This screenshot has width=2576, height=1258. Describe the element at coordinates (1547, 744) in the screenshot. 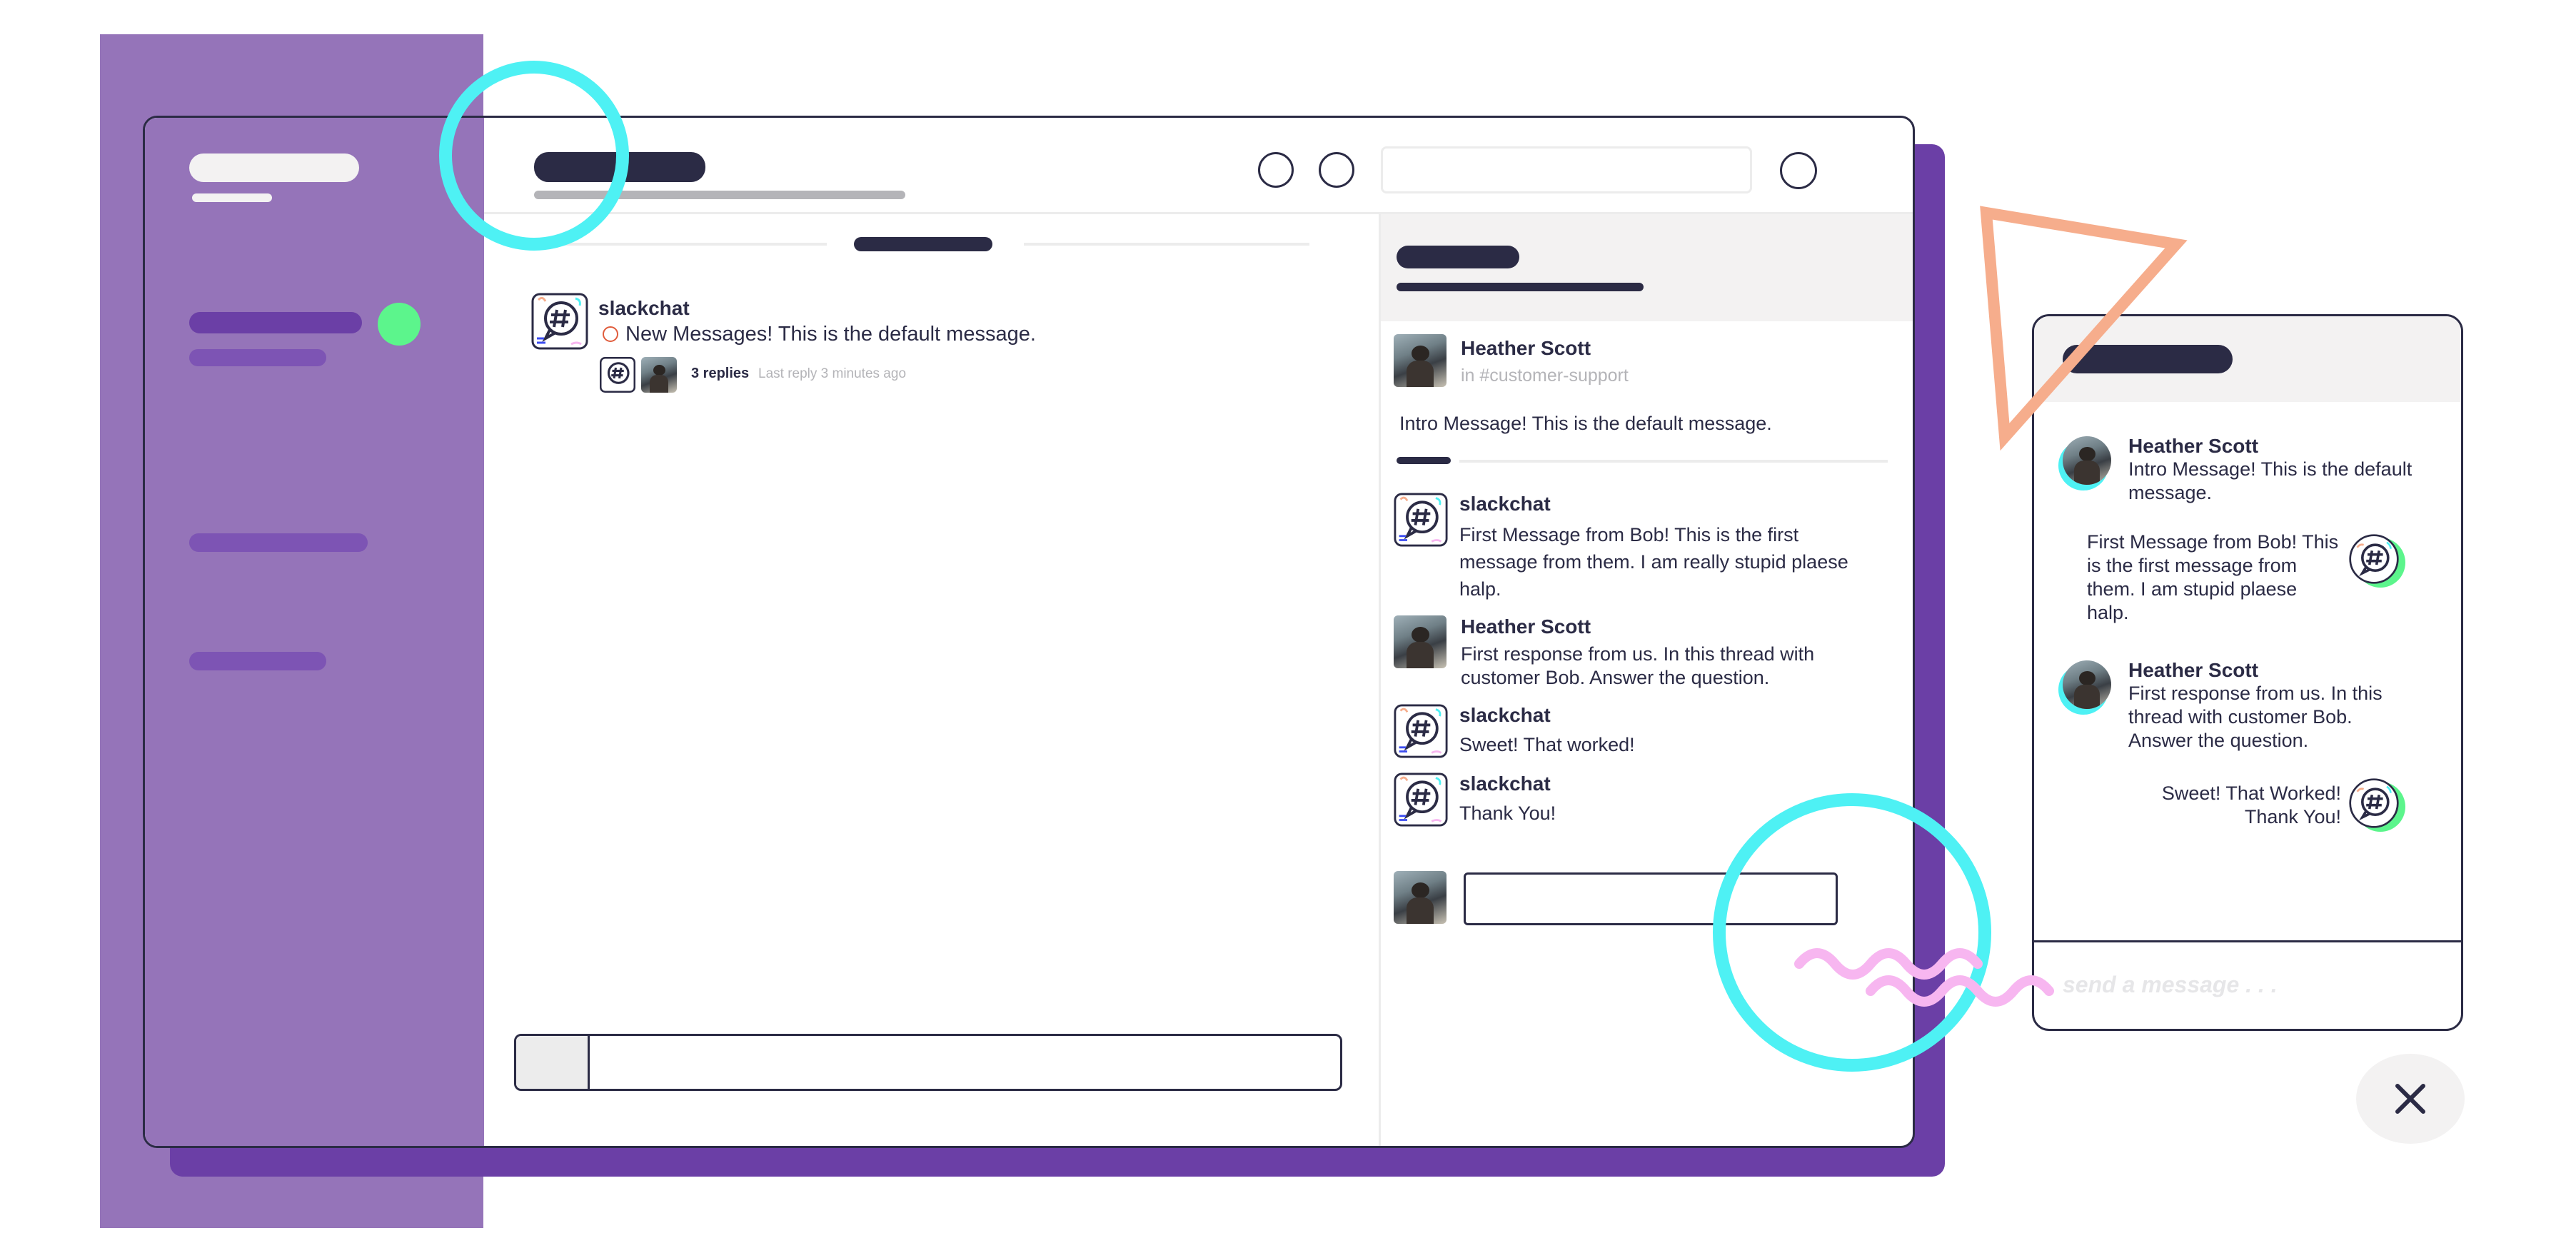

I see `thread-message-text: Sweet! That worked!` at that location.